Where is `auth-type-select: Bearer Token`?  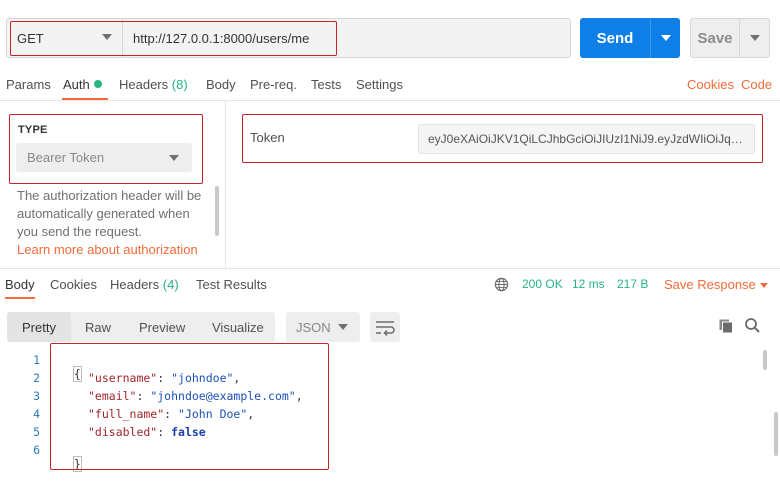 auth-type-select: Bearer Token is located at coordinates (104, 157).